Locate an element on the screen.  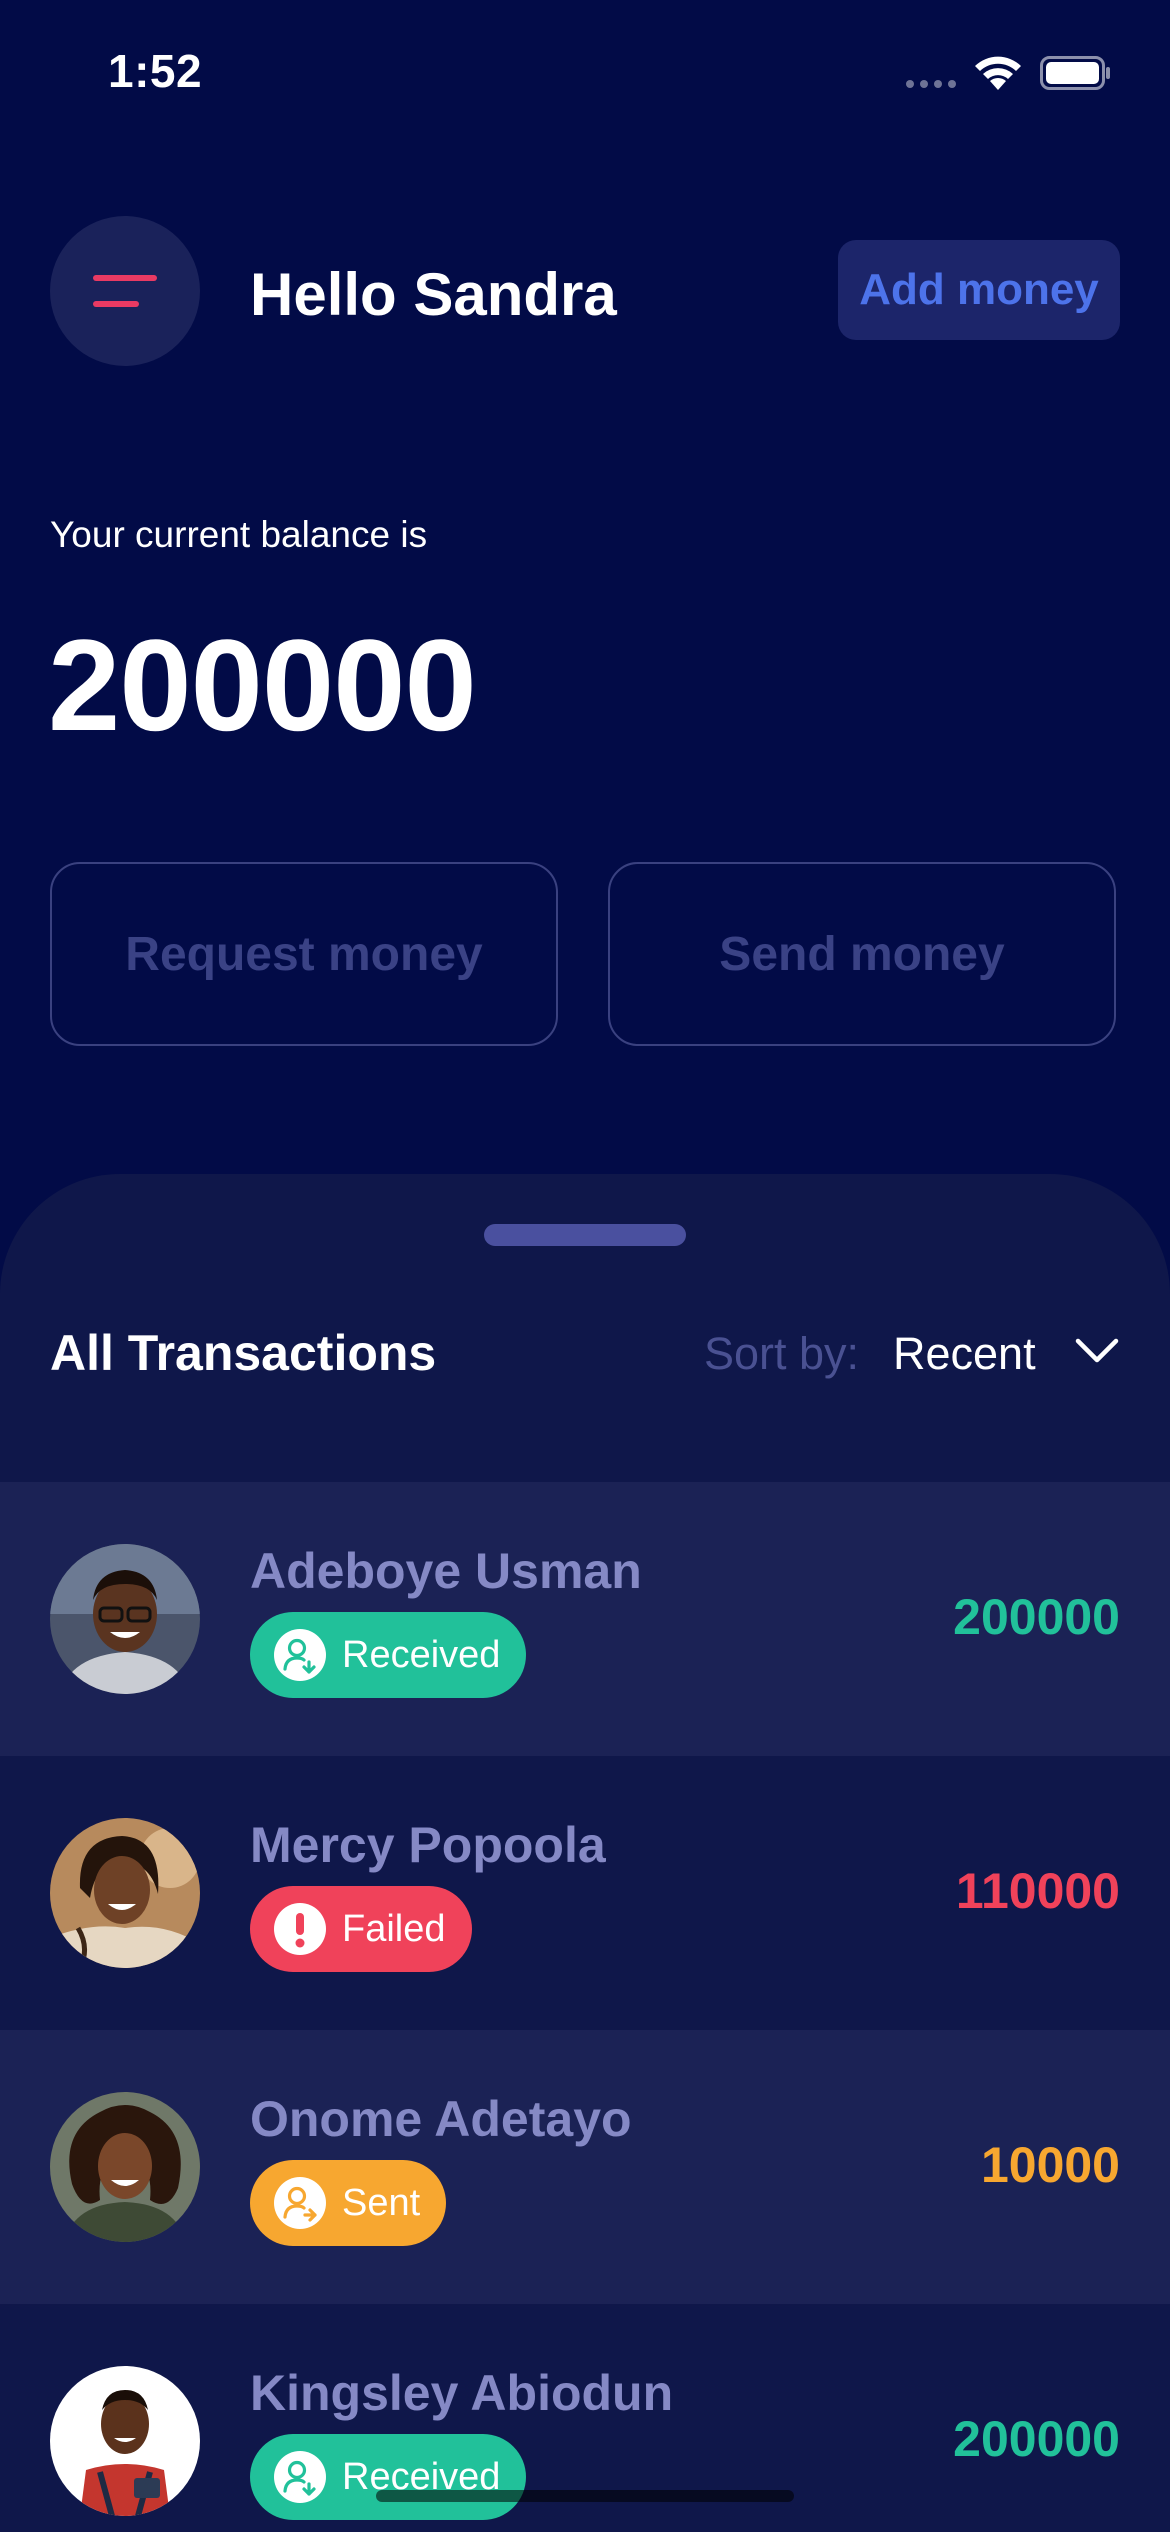
transaction-row: Onome Adetayo Sent 10000 is located at coordinates (585, 2167).